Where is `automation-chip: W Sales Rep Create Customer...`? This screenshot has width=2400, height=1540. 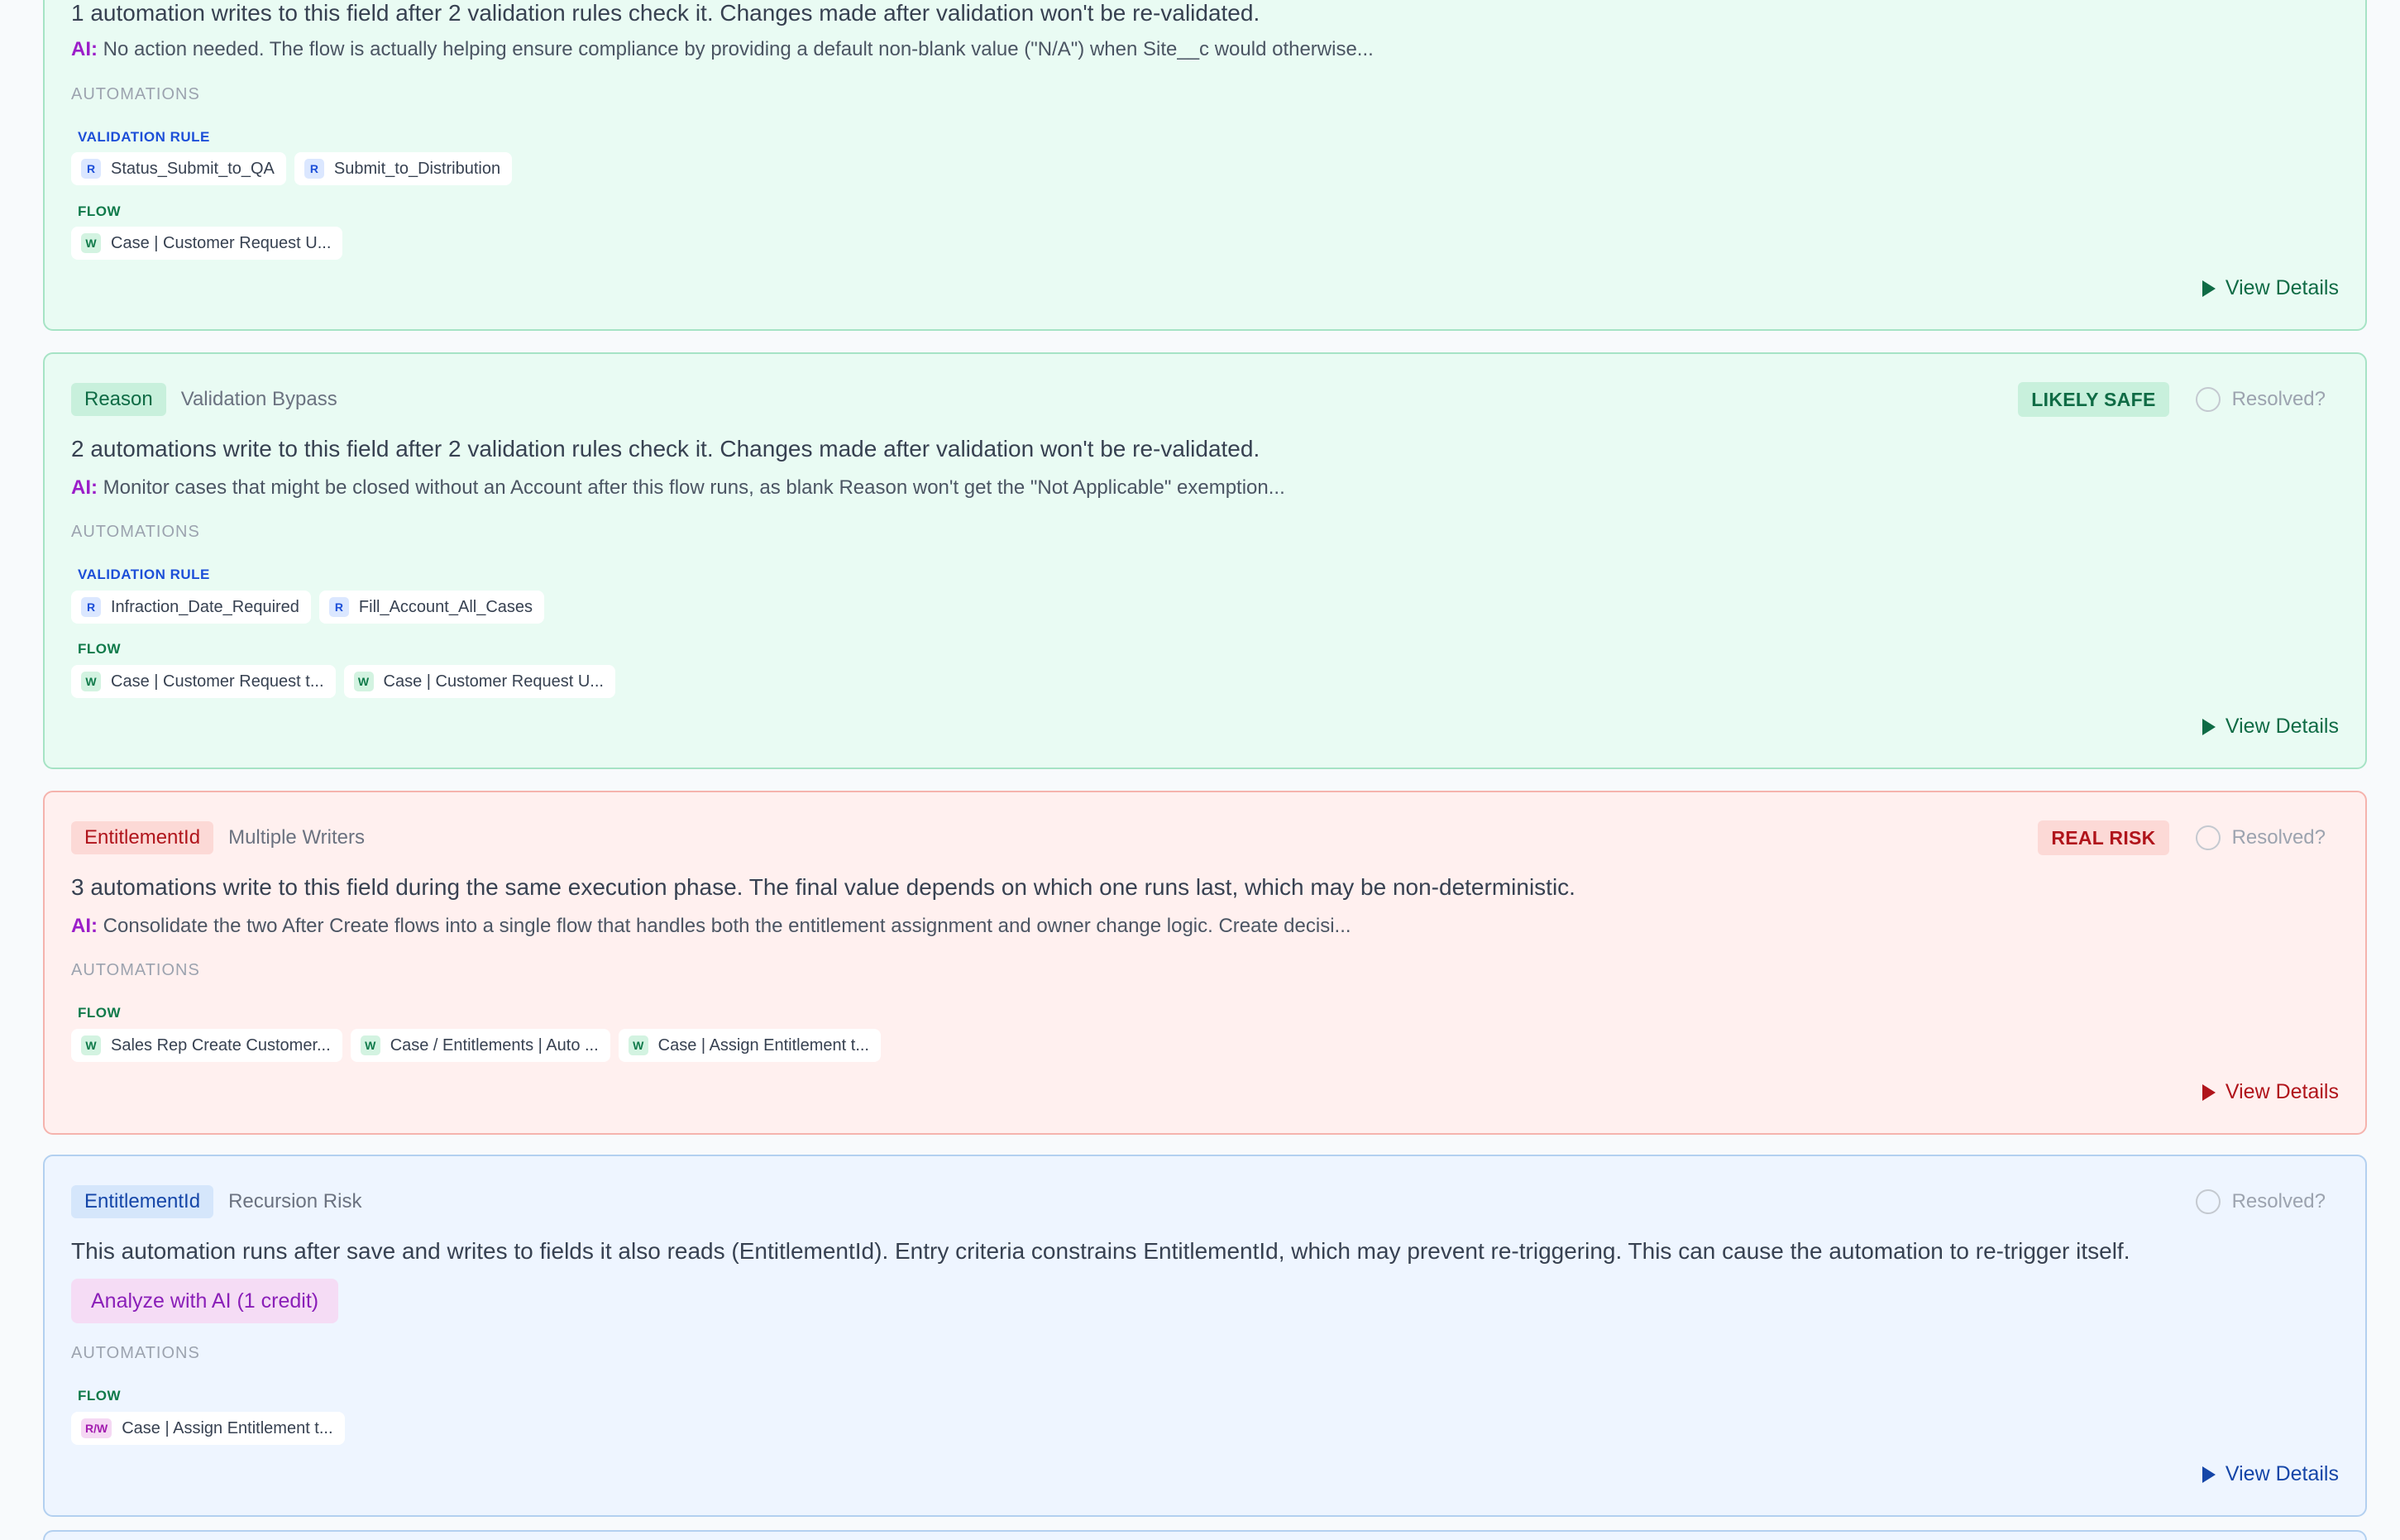 automation-chip: W Sales Rep Create Customer... is located at coordinates (207, 1045).